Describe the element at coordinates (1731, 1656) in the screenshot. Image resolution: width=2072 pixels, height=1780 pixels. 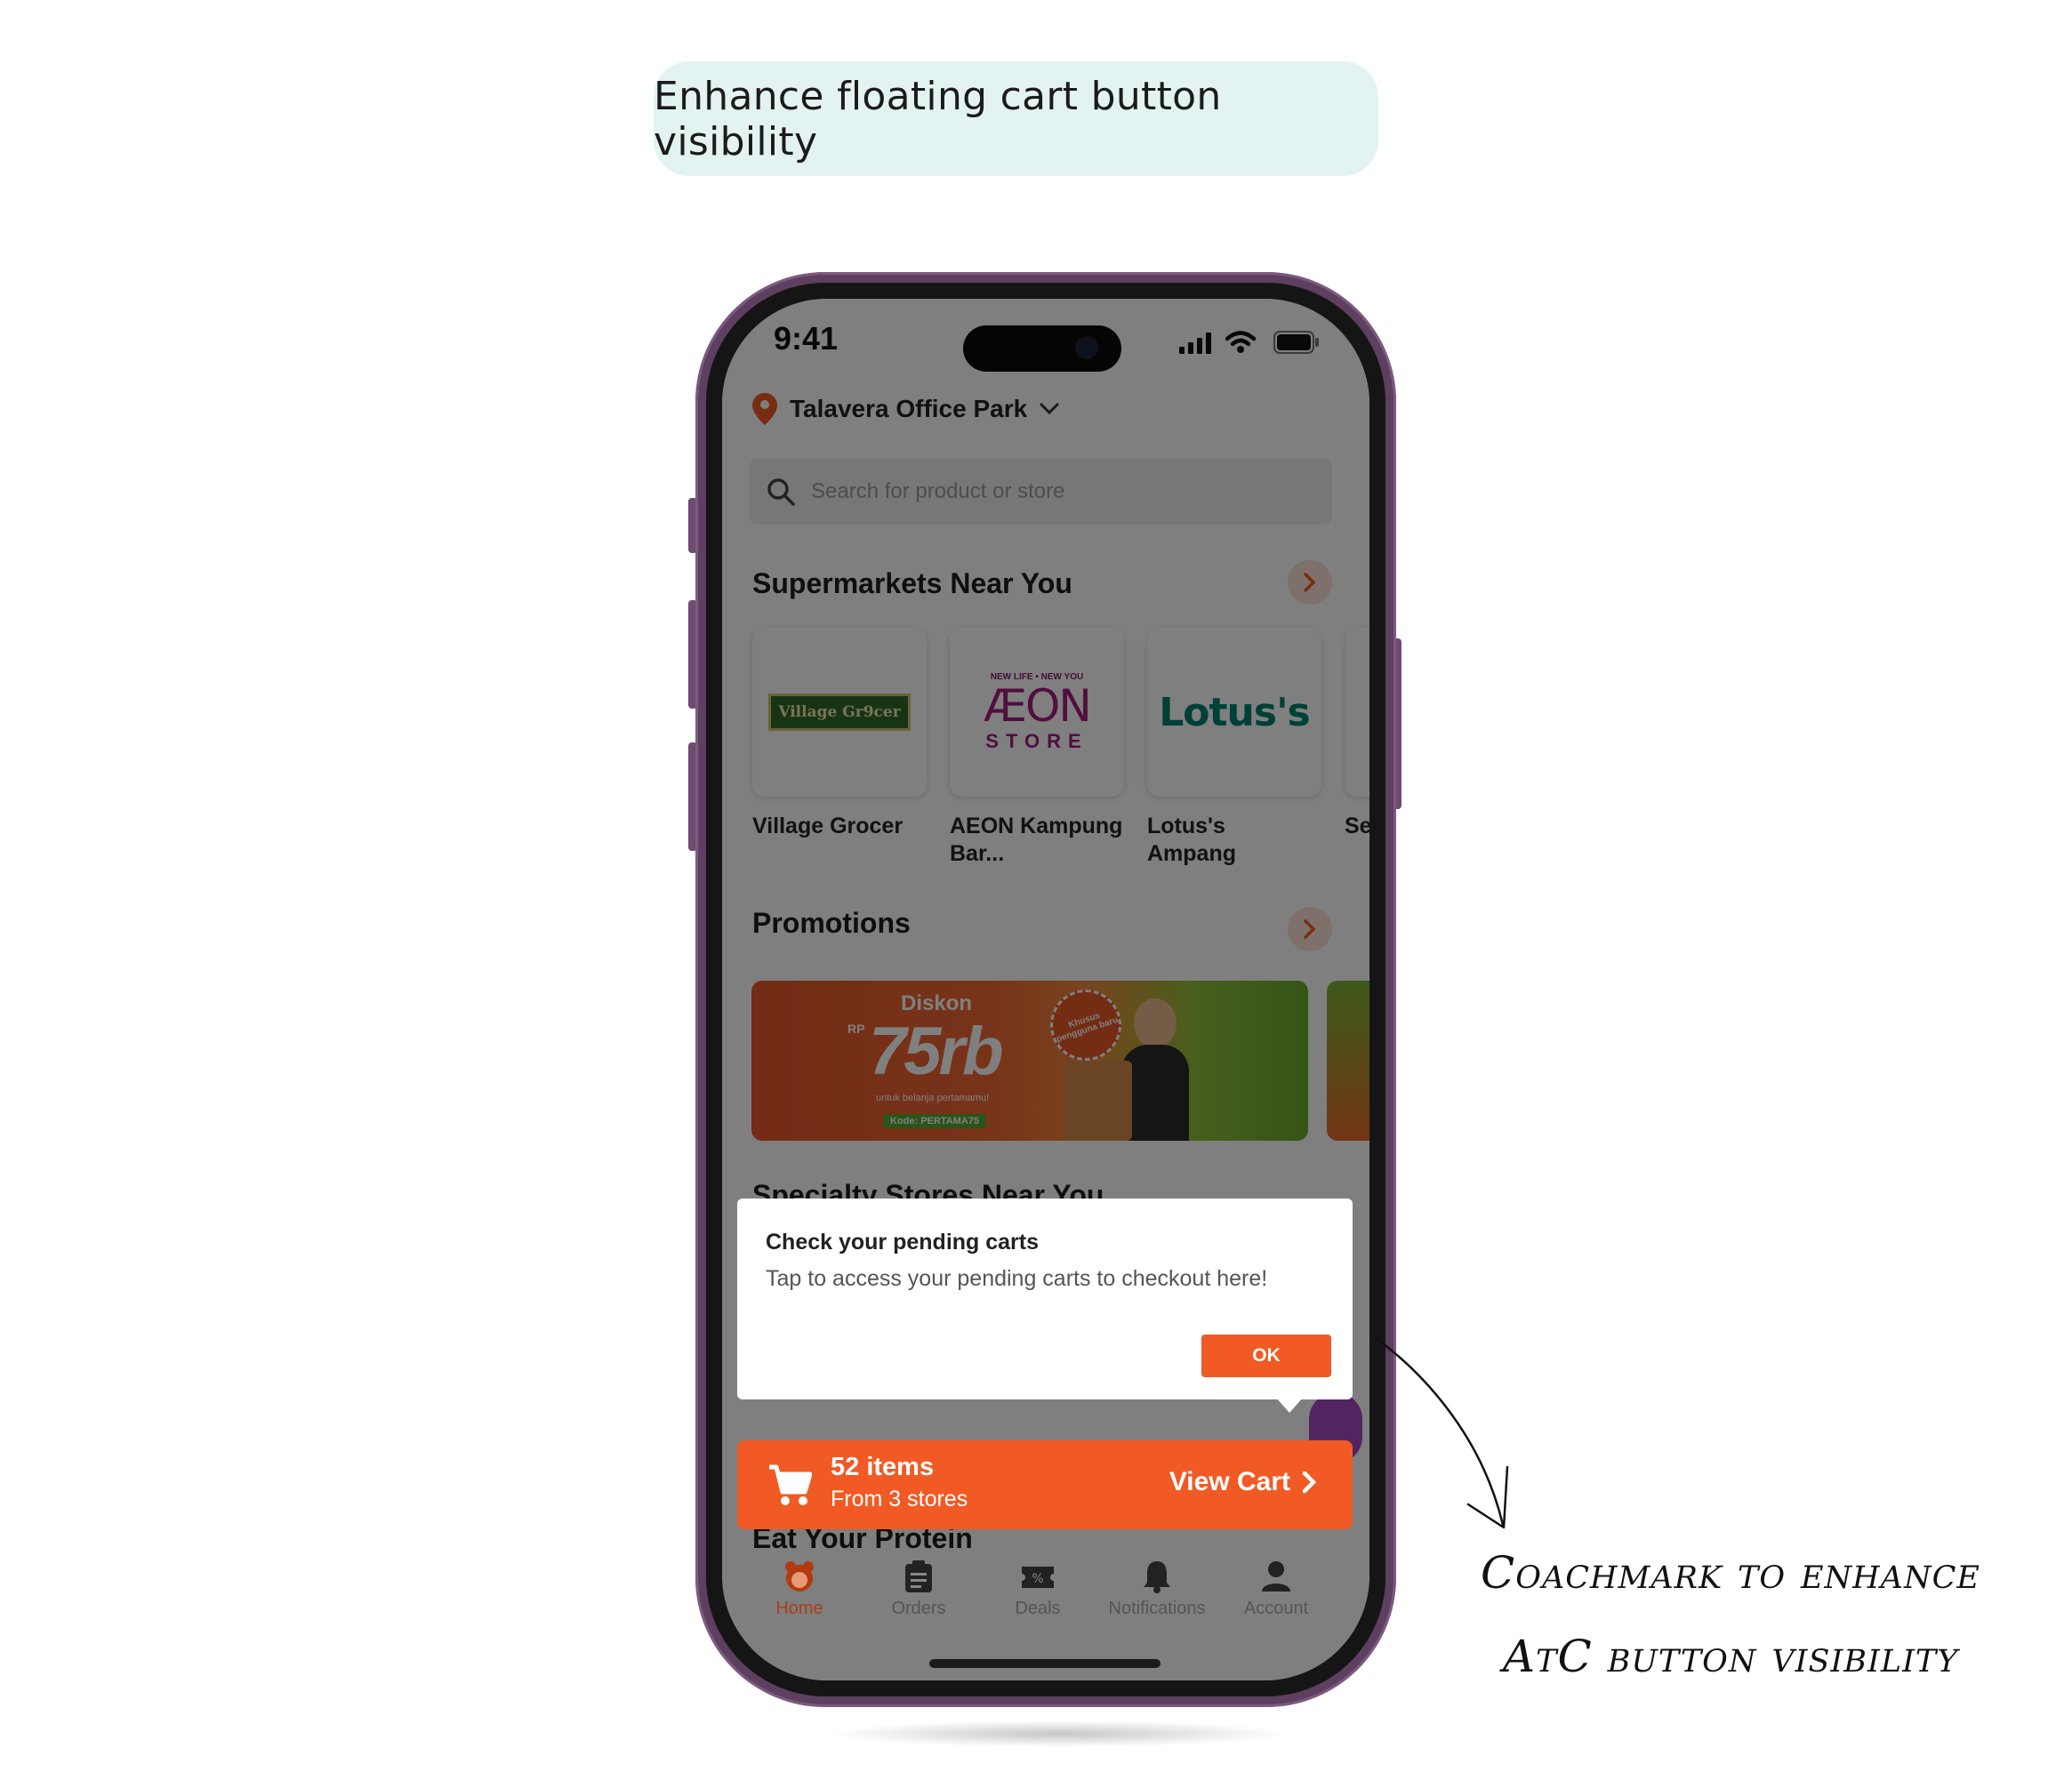
I see `annotation-line-2: AtC button visibility` at that location.